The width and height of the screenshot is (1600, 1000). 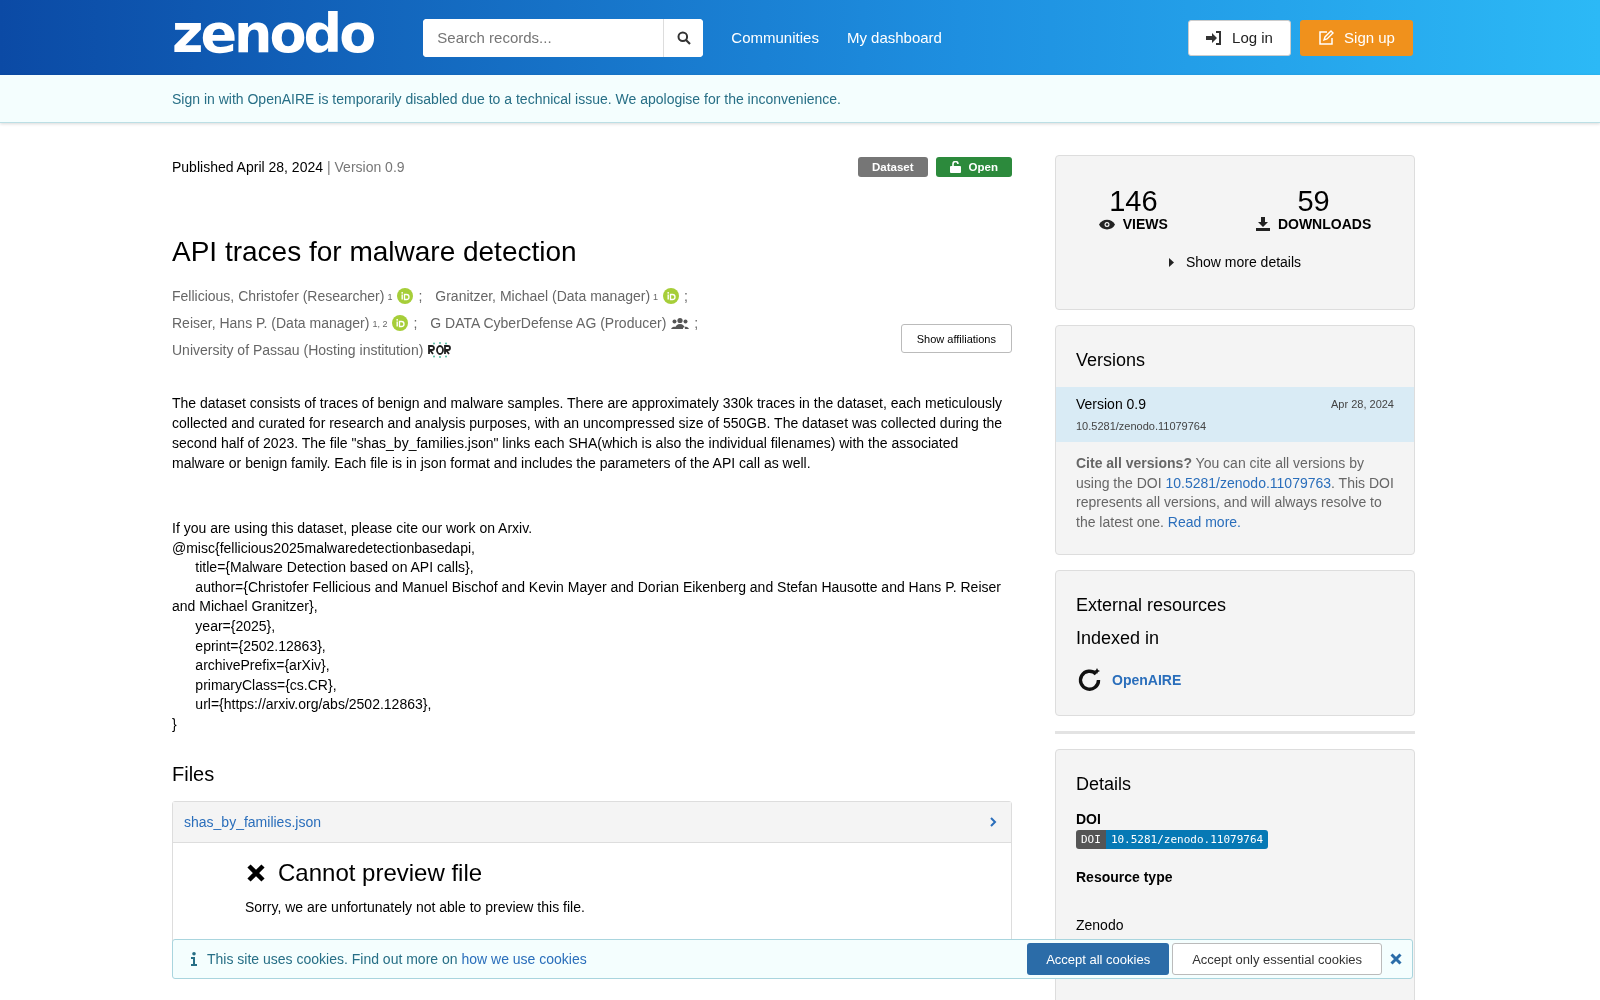 I want to click on record-title: API traces for malware detection, so click(x=375, y=252).